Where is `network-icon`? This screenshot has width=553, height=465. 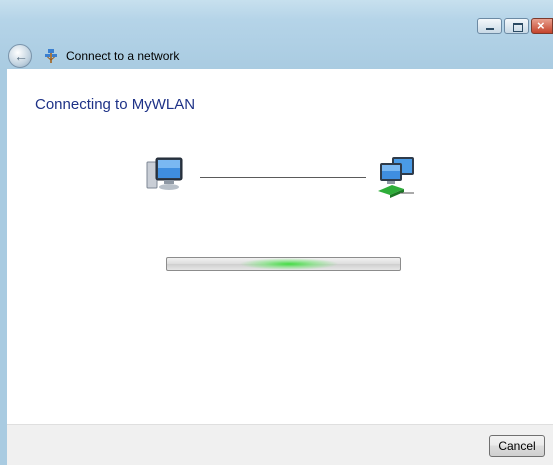
network-icon is located at coordinates (51, 56).